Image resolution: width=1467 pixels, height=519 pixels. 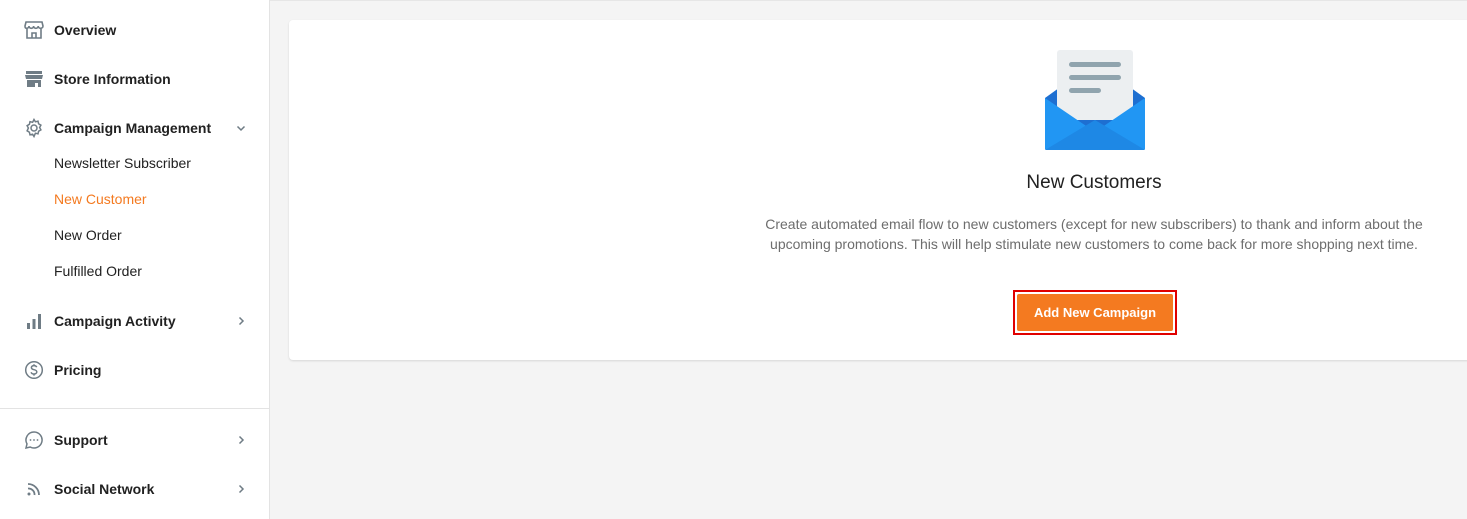 I want to click on sidebar-item-store-information: Store Information, so click(x=134, y=79).